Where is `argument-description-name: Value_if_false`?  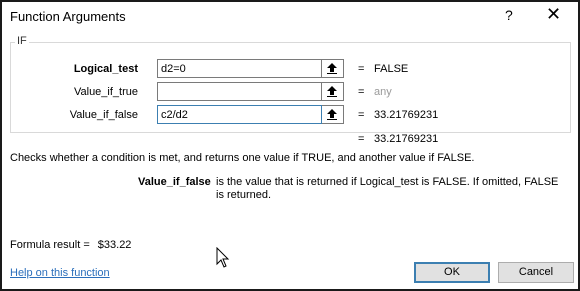
argument-description-name: Value_if_false is located at coordinates (174, 182).